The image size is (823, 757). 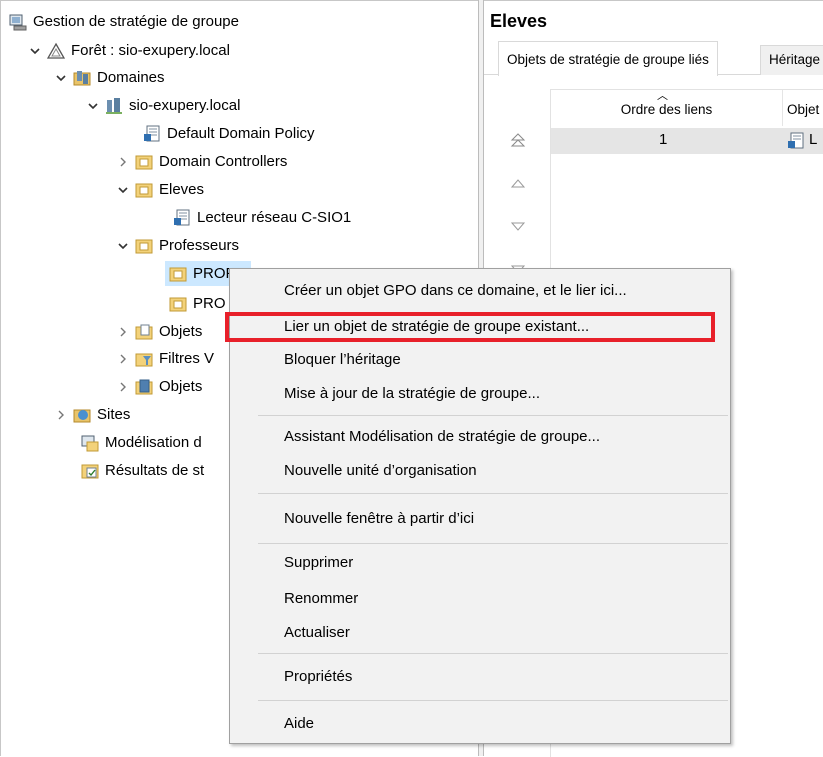 I want to click on tree-label: Professeurs, so click(x=199, y=245).